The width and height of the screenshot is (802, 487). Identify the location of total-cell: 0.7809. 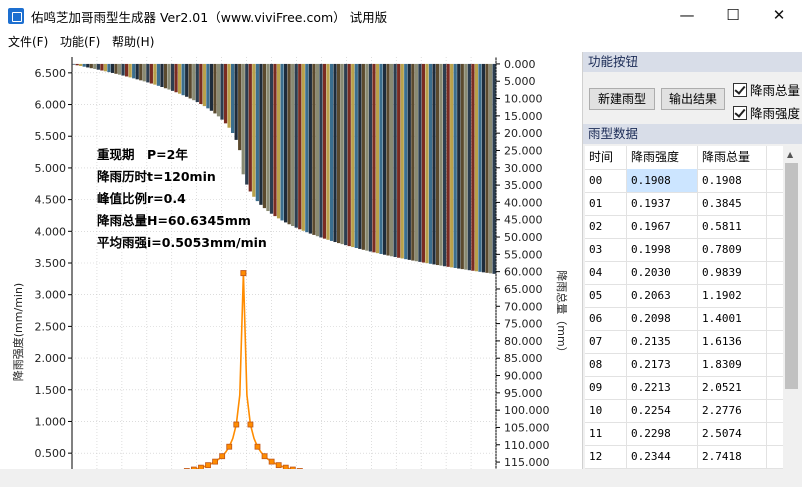
(732, 249).